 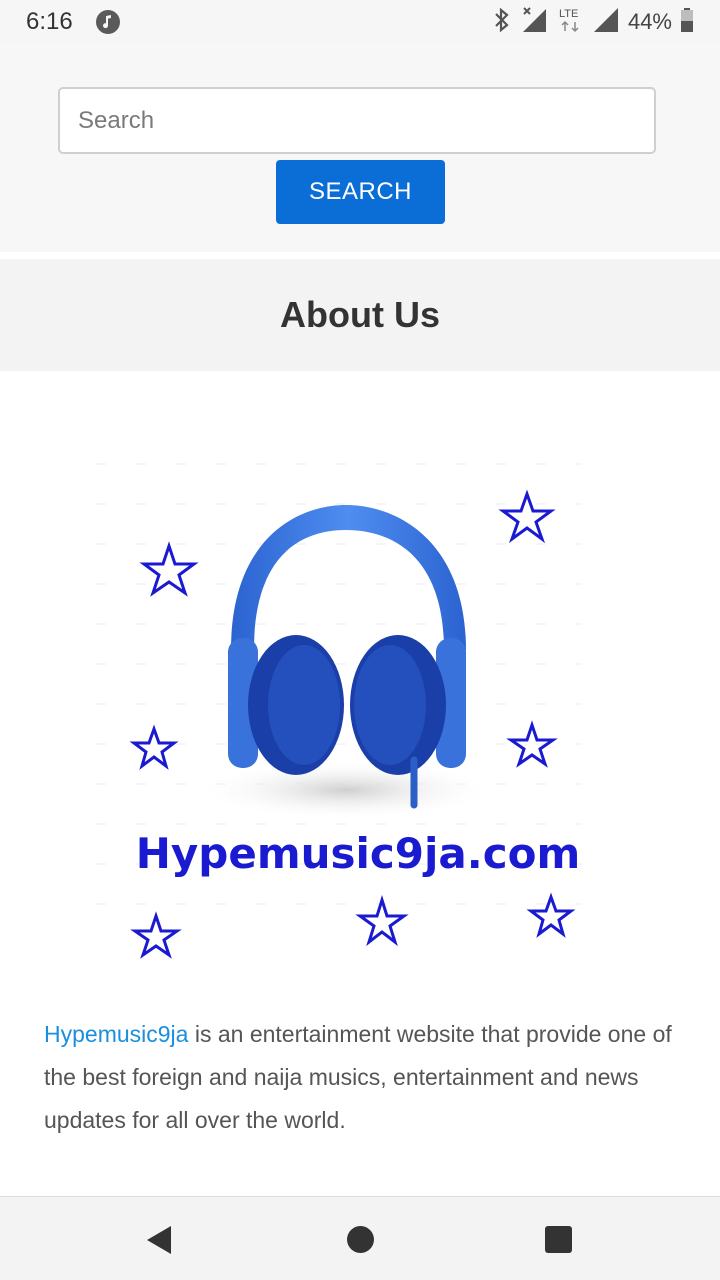 What do you see at coordinates (571, 22) in the screenshot?
I see `lte-icon: LTE` at bounding box center [571, 22].